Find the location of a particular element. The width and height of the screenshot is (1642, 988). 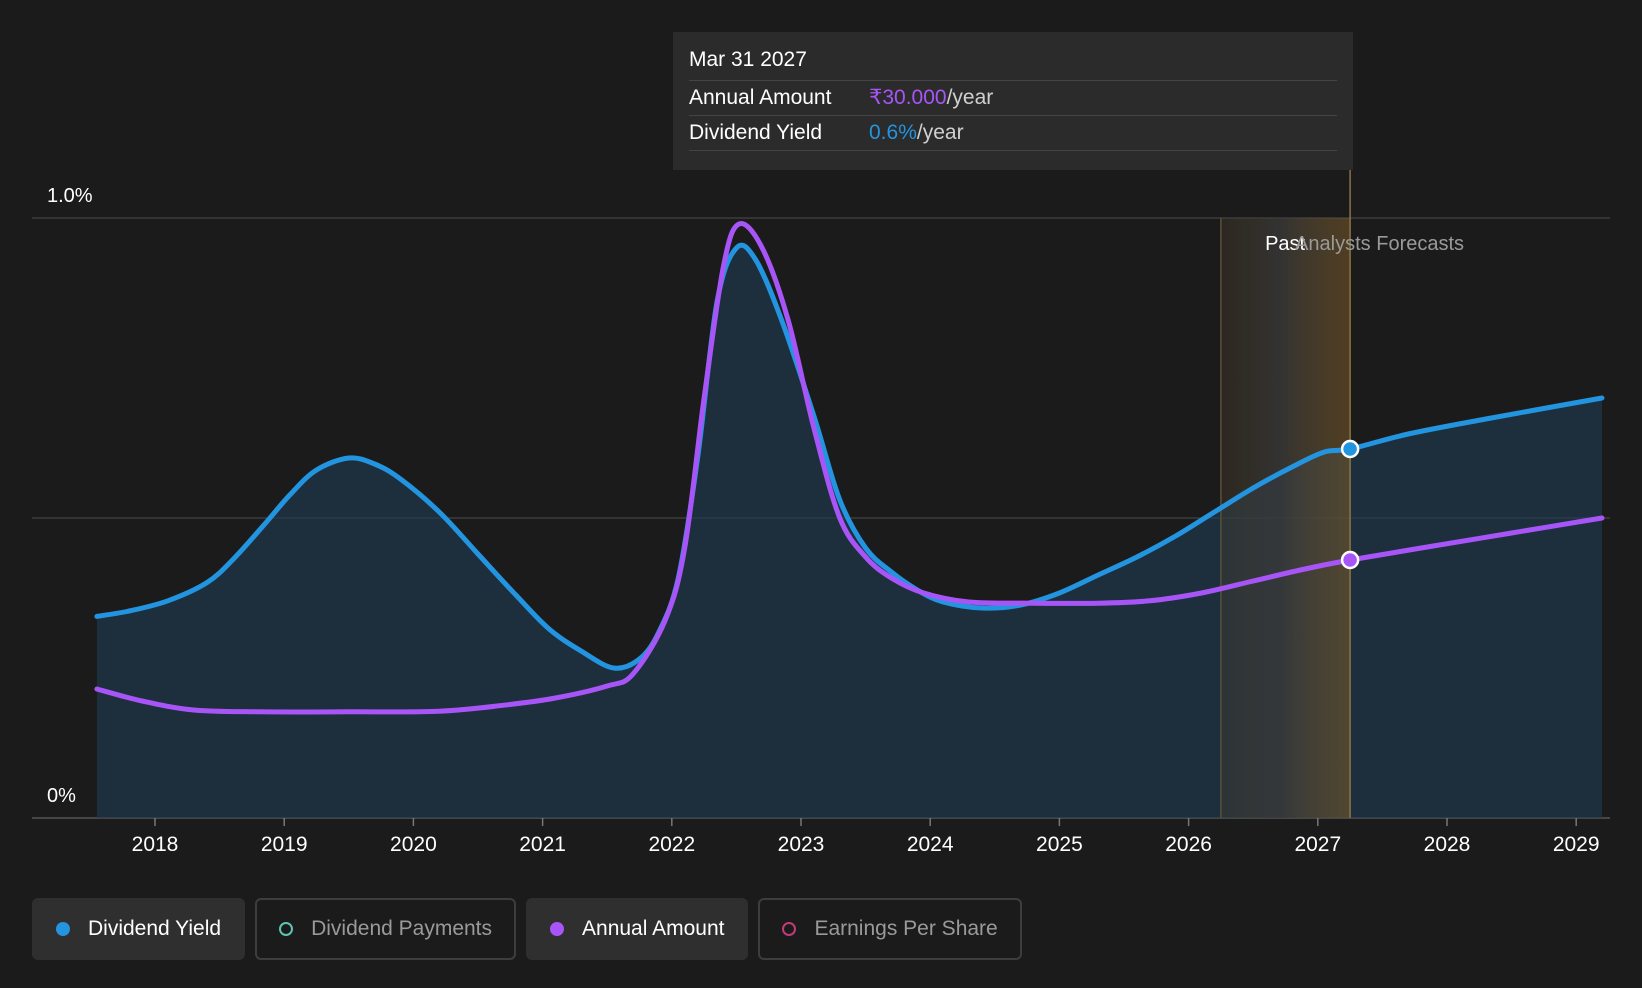

x-tick-label: 2025 is located at coordinates (1059, 844).